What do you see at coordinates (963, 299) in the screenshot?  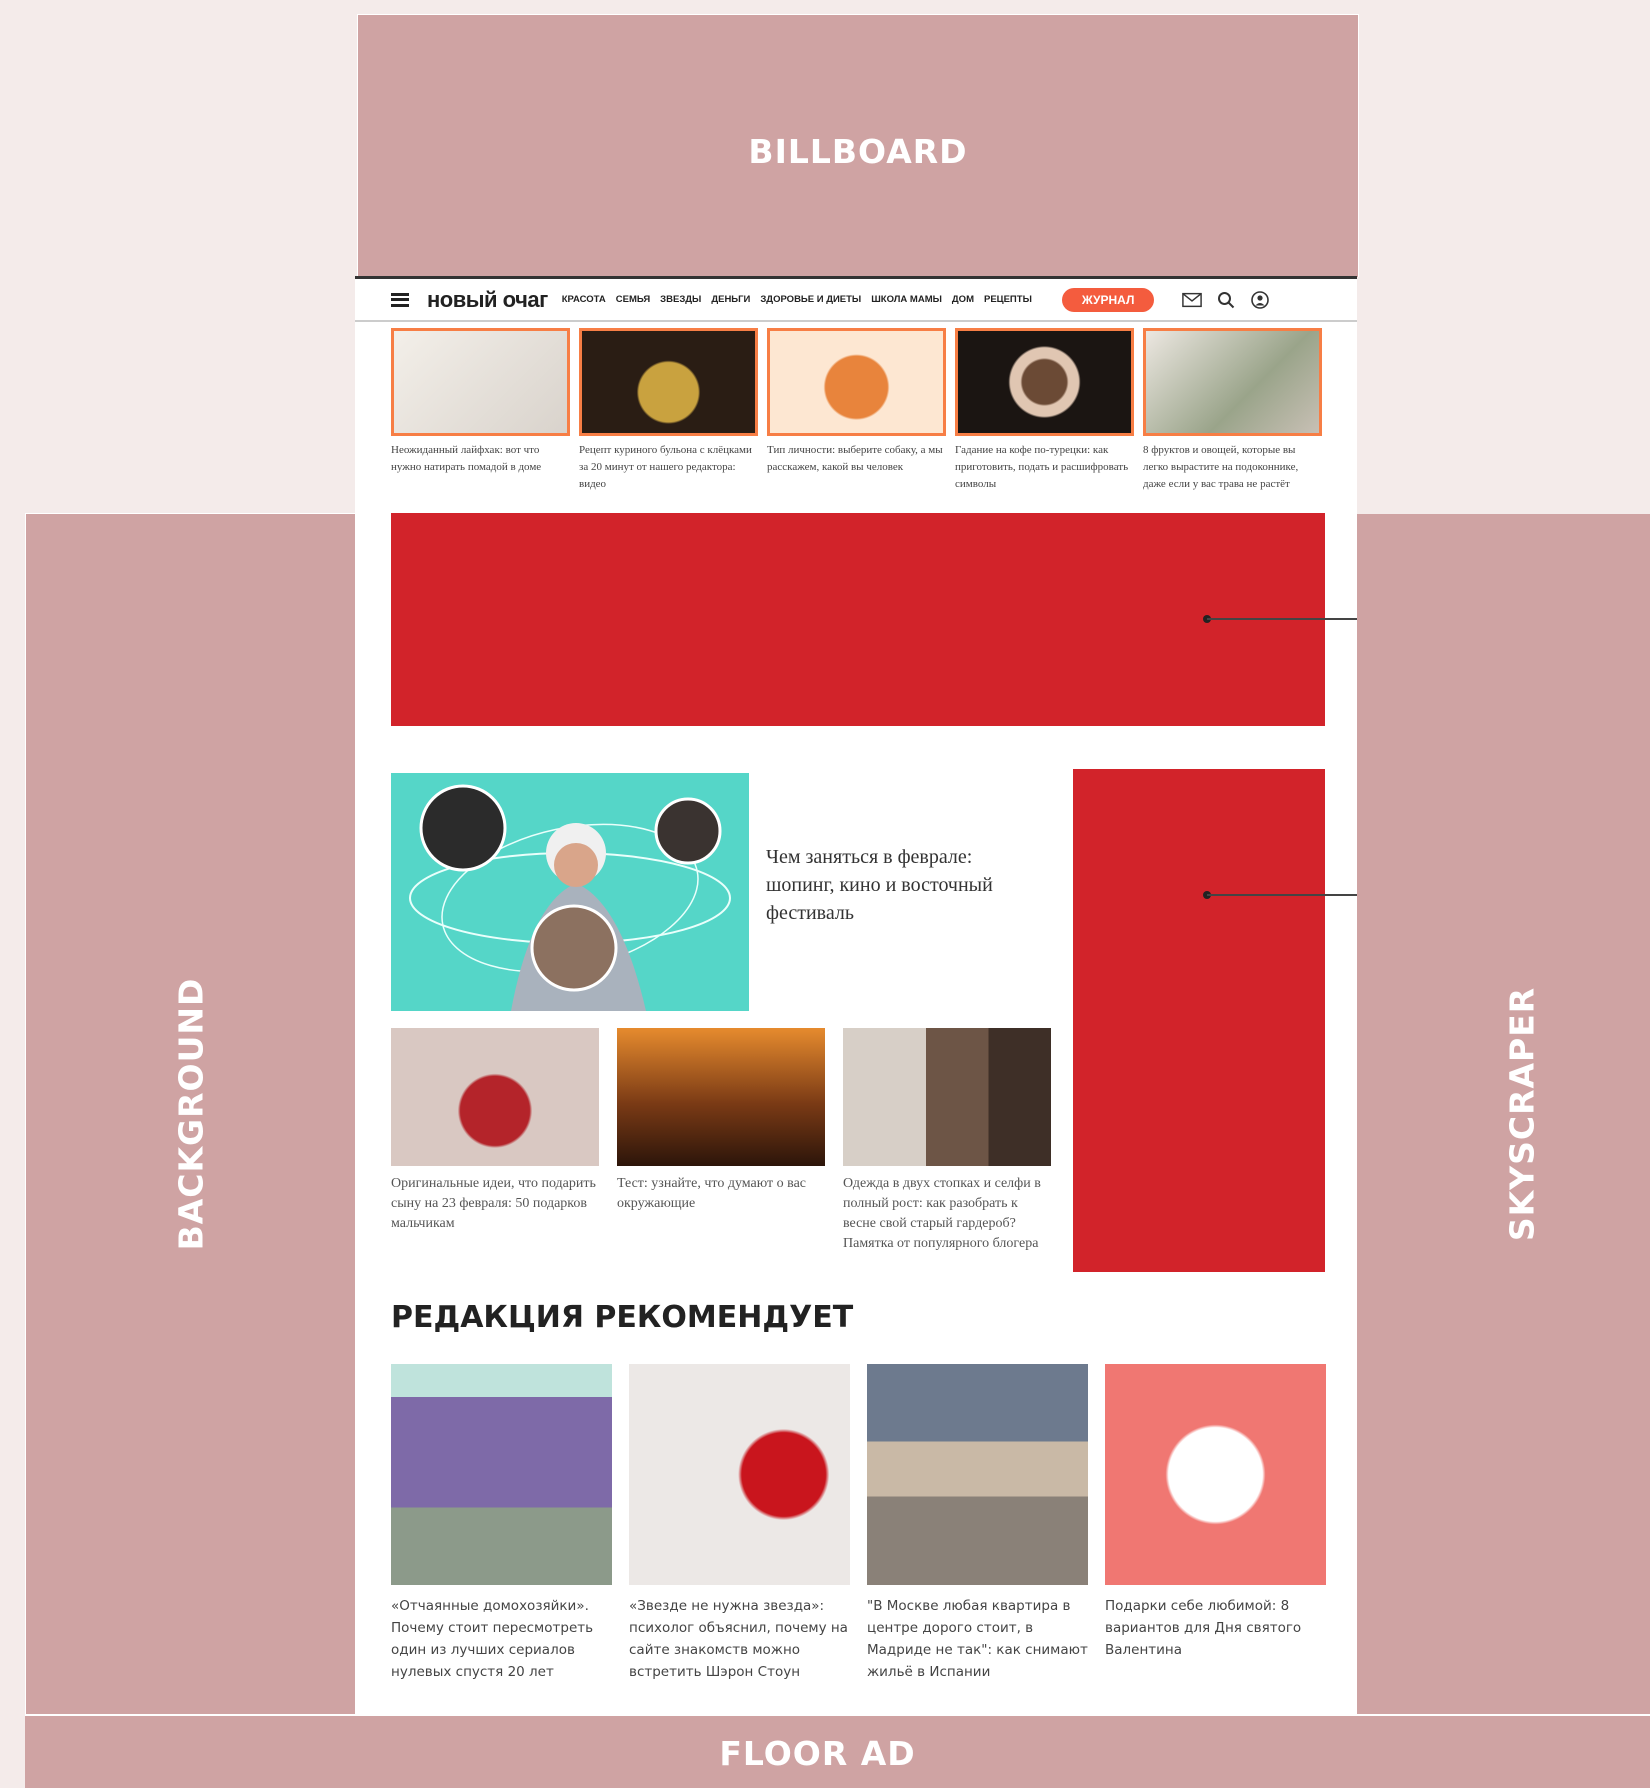 I see `nav-item-home: ДОМ` at bounding box center [963, 299].